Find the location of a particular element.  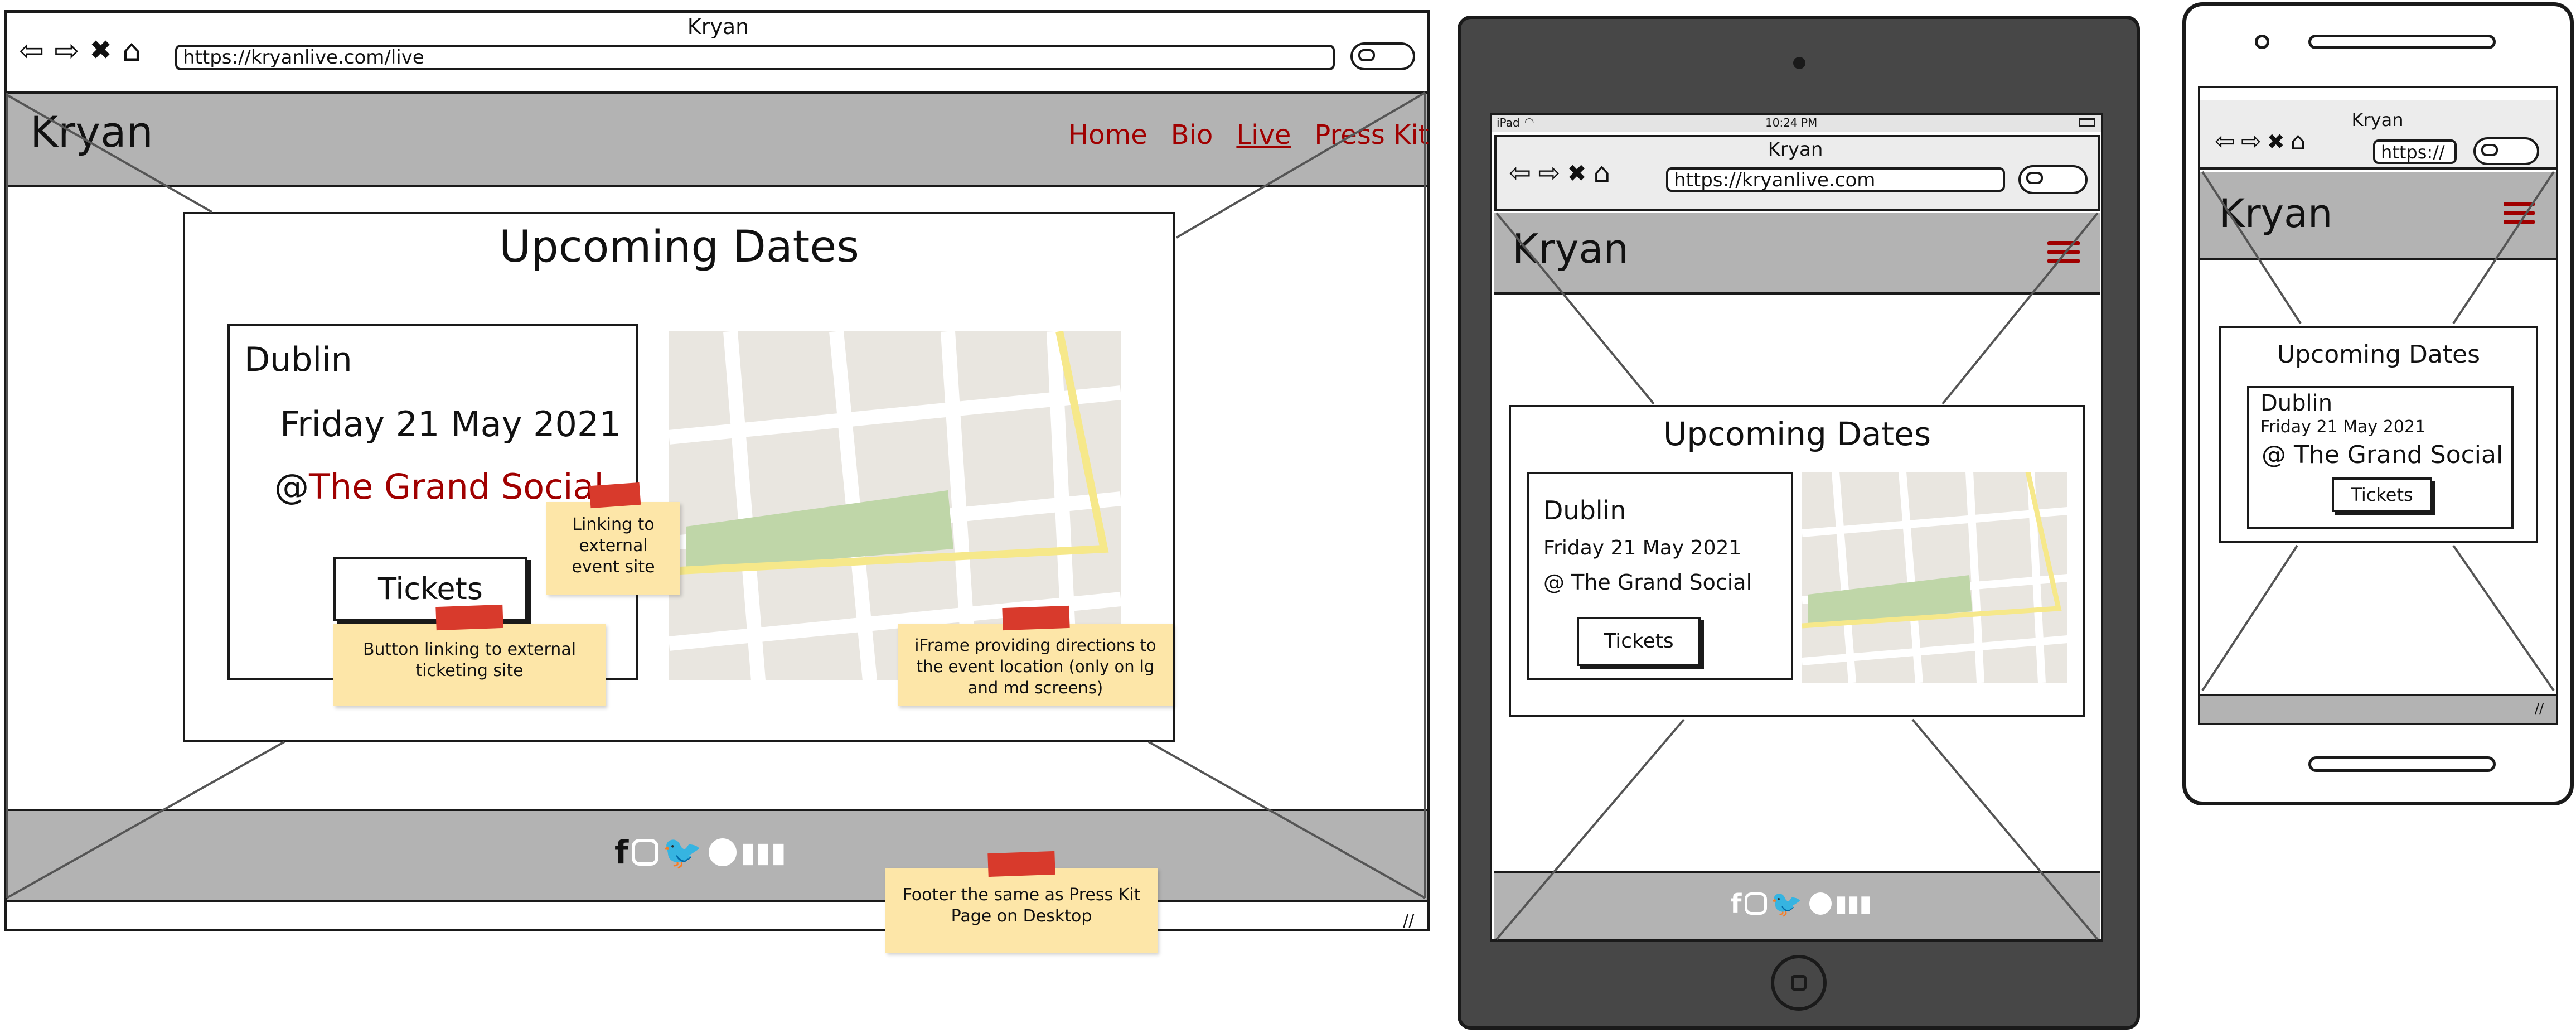

phone-hamburger-menu-icon is located at coordinates (2519, 215).